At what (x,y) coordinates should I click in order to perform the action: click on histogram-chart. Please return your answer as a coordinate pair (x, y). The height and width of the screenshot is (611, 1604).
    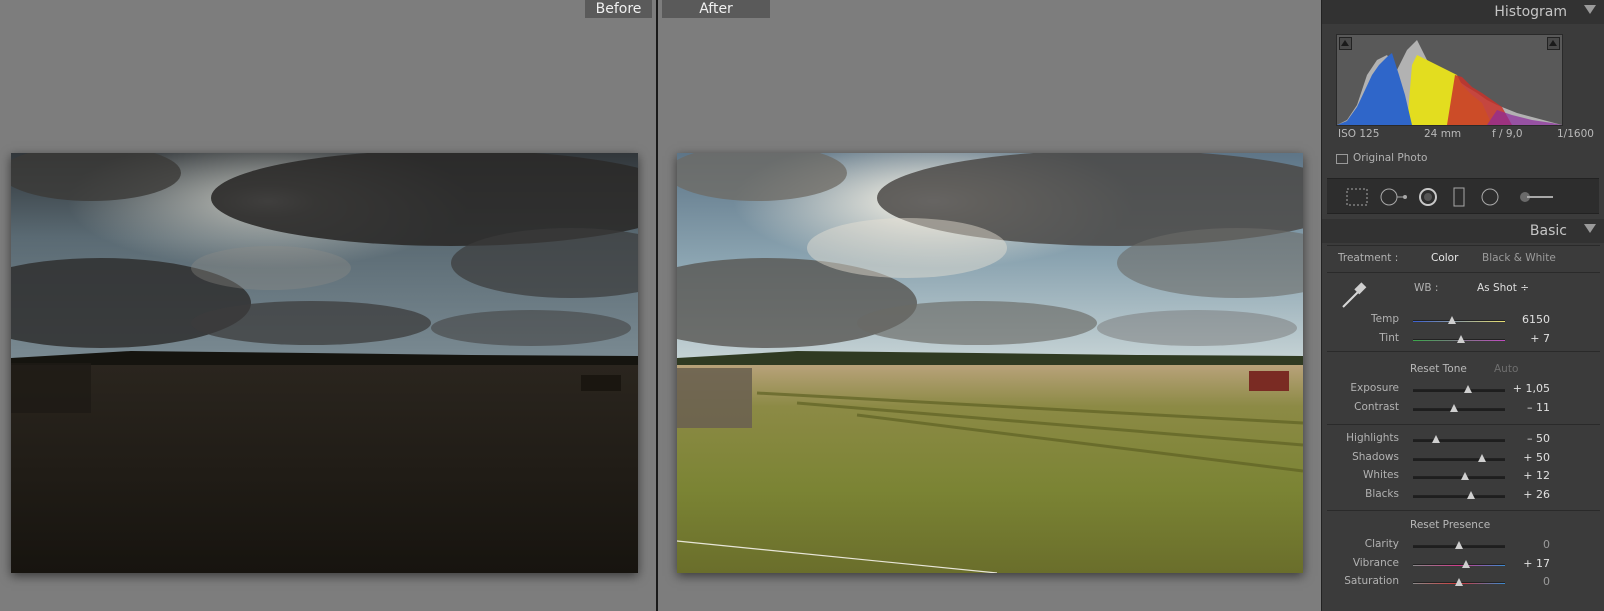
    Looking at the image, I should click on (1449, 80).